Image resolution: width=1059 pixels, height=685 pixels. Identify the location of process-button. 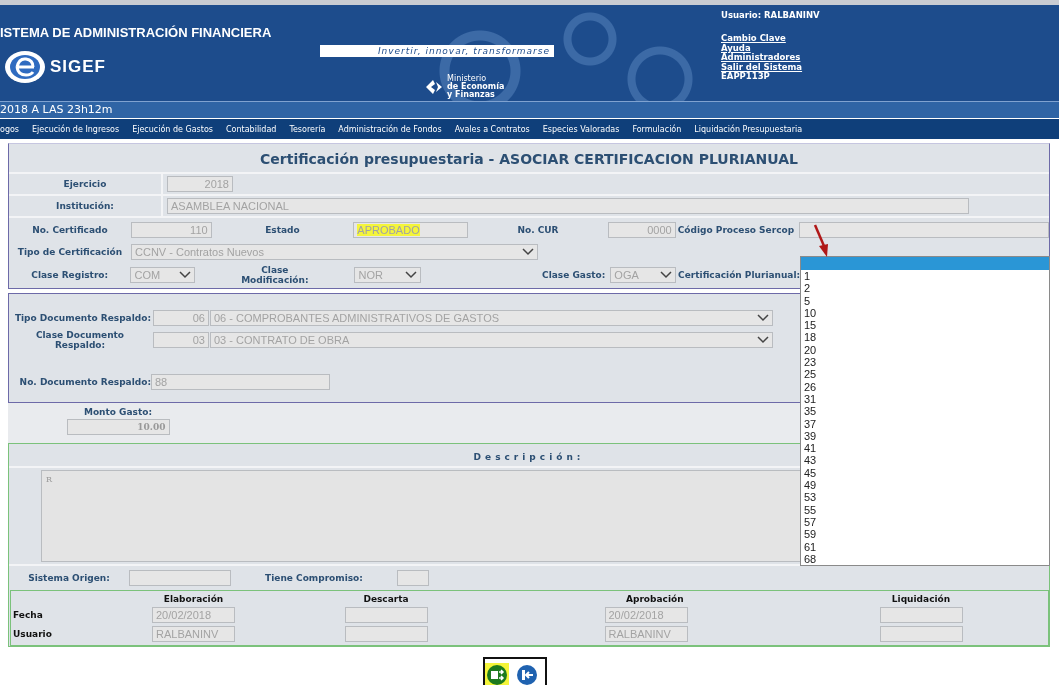
(496, 674).